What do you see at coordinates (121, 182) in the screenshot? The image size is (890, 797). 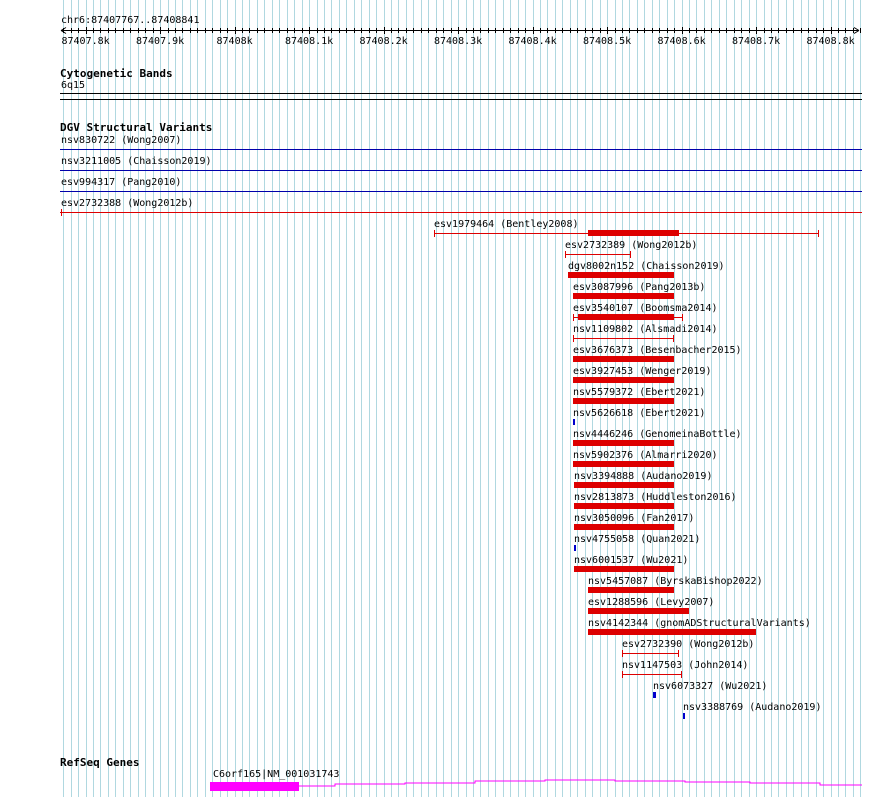 I see `sv-label: esv994317 (Pang2010)` at bounding box center [121, 182].